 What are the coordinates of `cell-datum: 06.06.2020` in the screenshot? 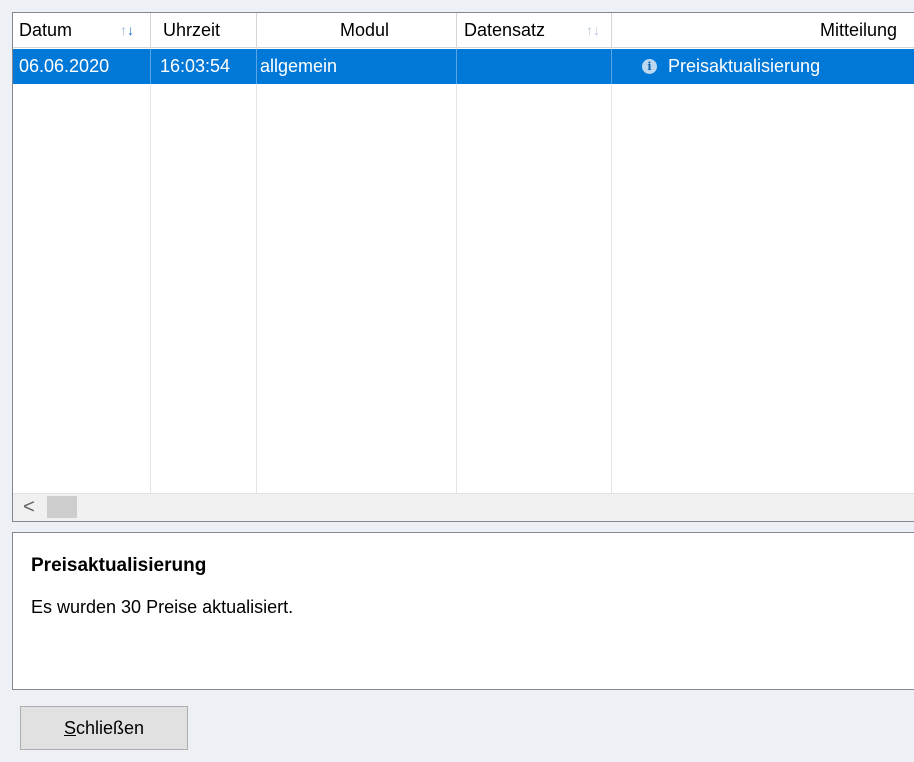 It's located at (64, 66).